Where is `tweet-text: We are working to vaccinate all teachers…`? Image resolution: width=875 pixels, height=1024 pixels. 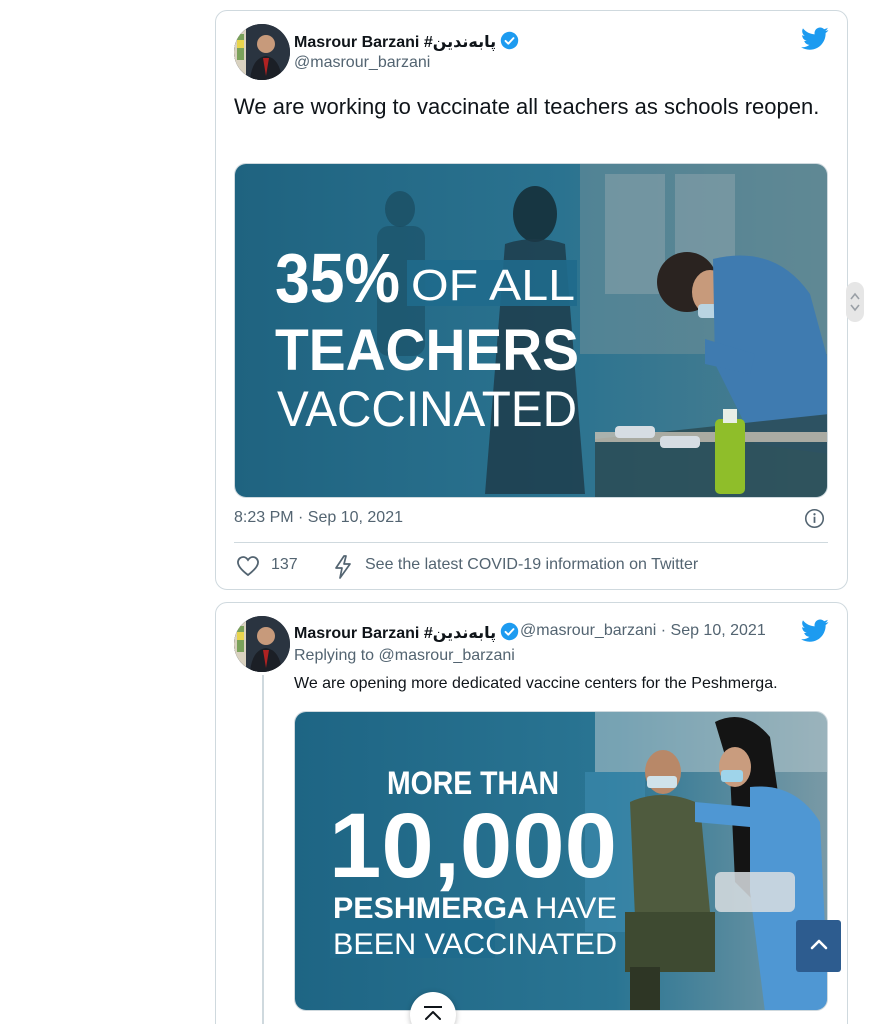 tweet-text: We are working to vaccinate all teachers… is located at coordinates (527, 106).